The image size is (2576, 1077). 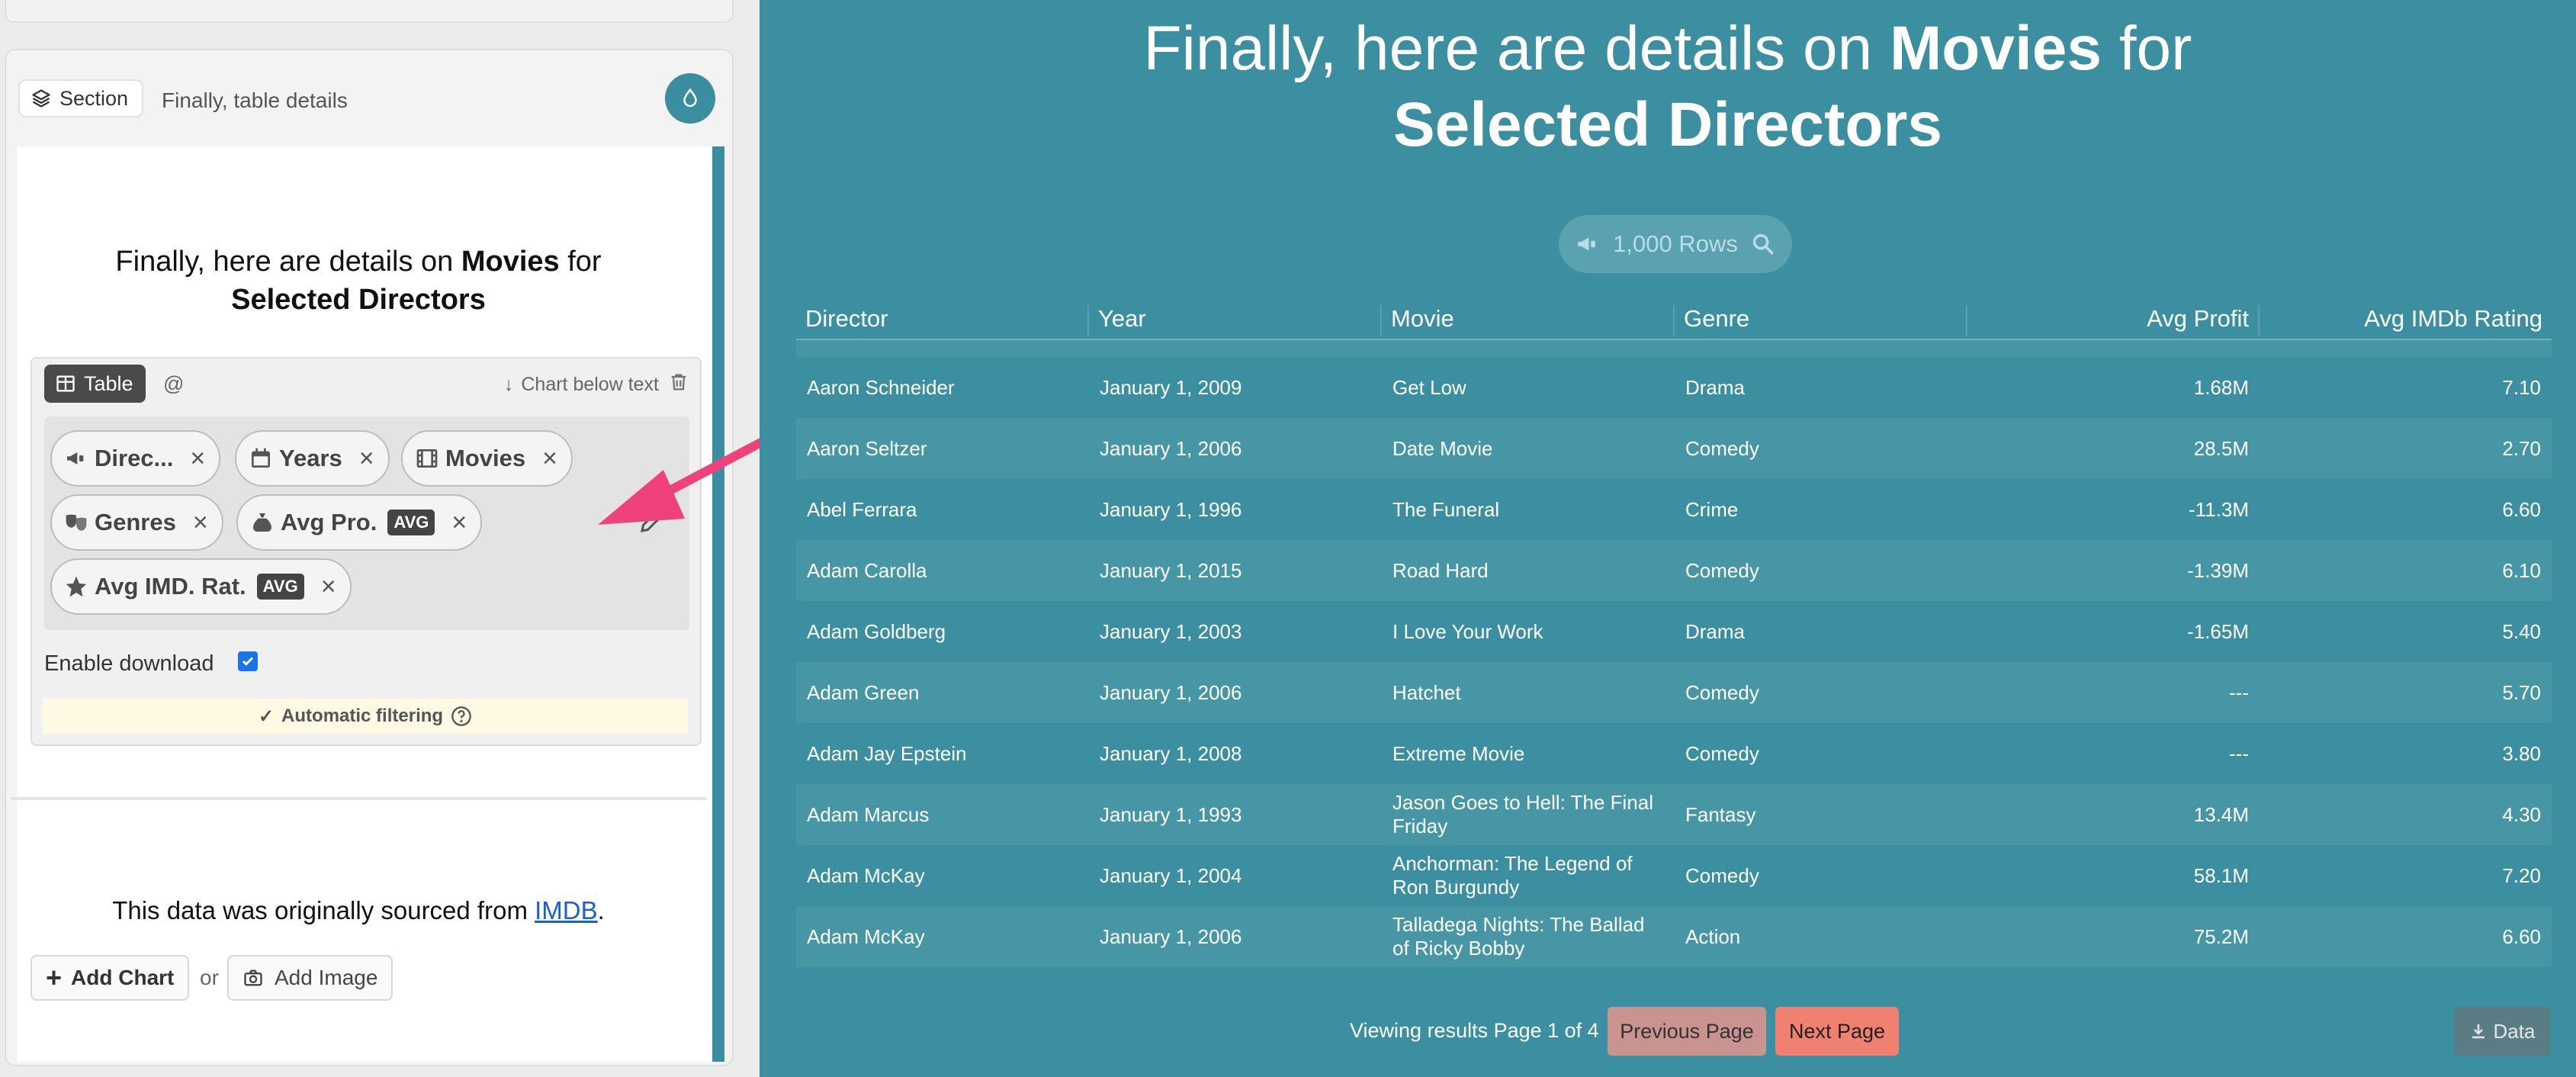 What do you see at coordinates (1763, 244) in the screenshot?
I see `search-icon` at bounding box center [1763, 244].